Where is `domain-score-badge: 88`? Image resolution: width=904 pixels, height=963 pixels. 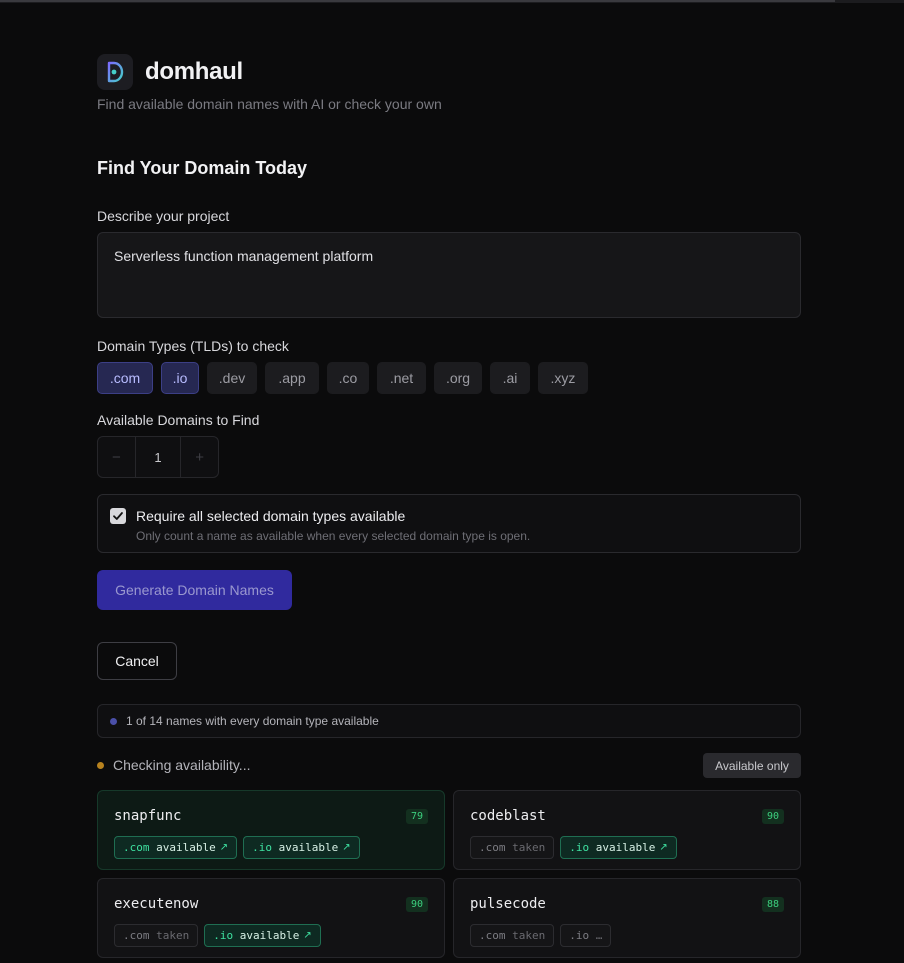 domain-score-badge: 88 is located at coordinates (772, 904).